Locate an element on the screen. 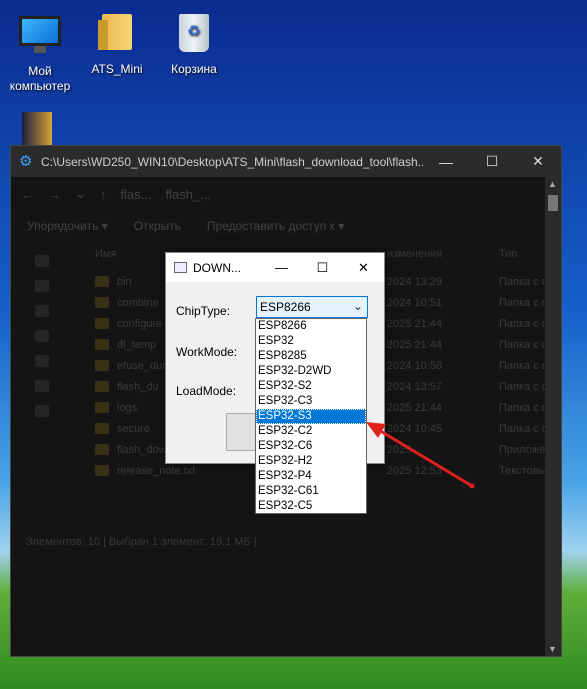 The height and width of the screenshot is (689, 587). file-date: 2024 13:29 is located at coordinates (415, 282).